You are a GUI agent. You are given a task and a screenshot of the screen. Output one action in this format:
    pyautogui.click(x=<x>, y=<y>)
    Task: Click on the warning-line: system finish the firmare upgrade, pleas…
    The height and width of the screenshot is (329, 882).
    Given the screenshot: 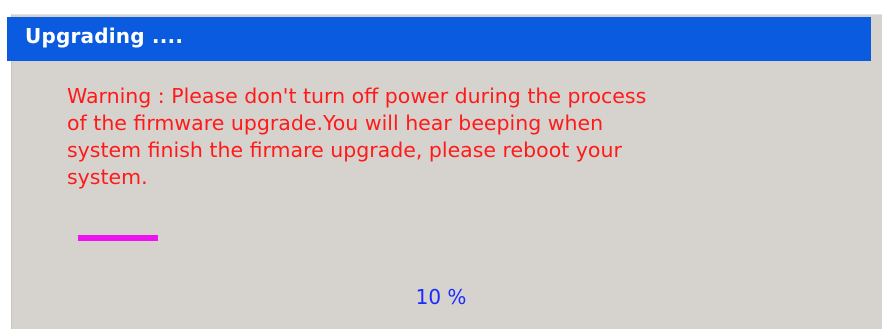 What is the action you would take?
    pyautogui.click(x=344, y=150)
    